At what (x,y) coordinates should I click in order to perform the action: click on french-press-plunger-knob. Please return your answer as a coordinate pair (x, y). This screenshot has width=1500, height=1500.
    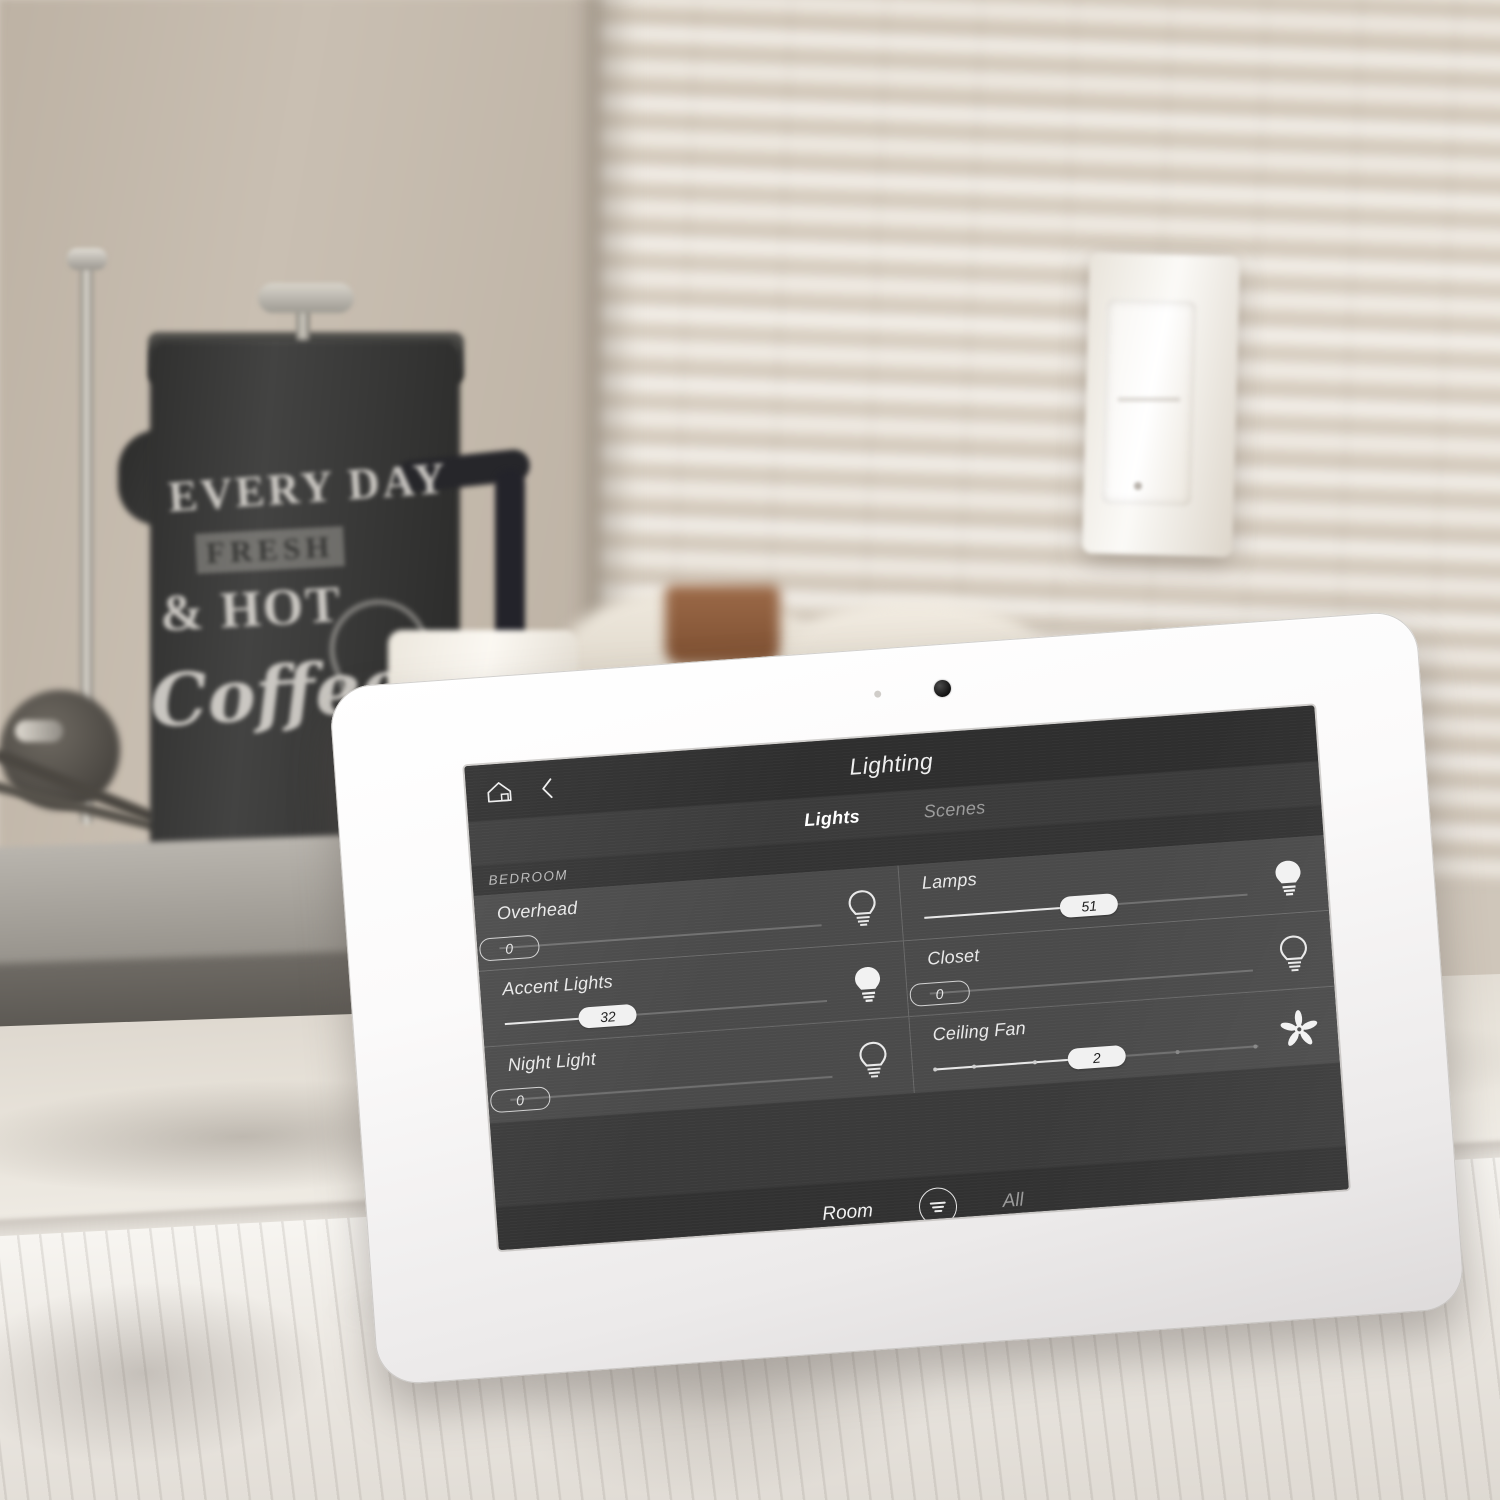
    Looking at the image, I should click on (306, 298).